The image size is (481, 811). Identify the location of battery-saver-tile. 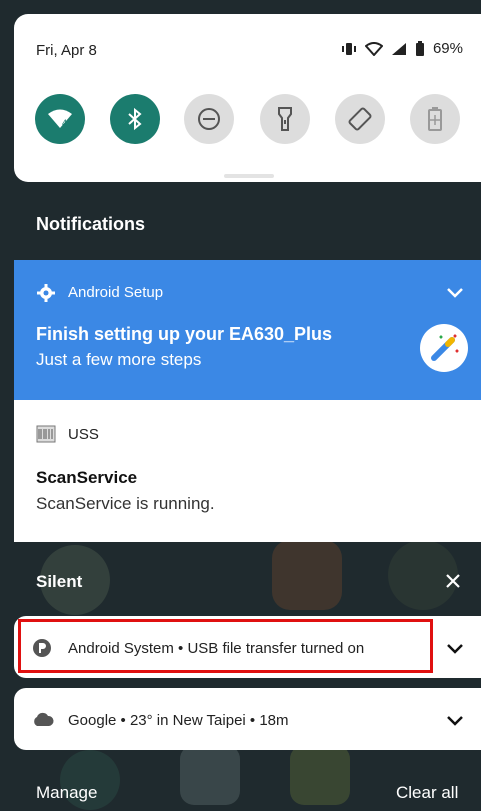
(435, 119).